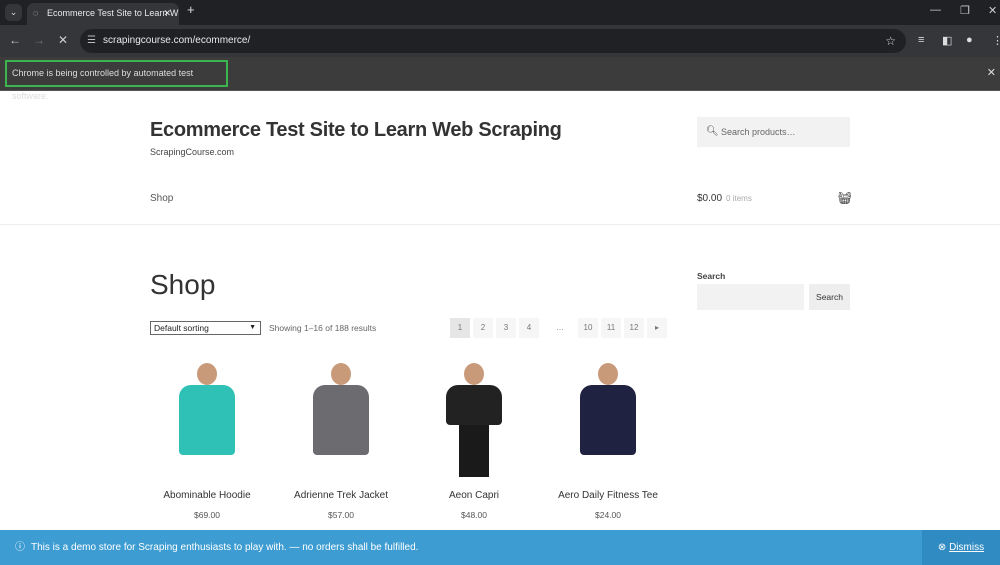 This screenshot has height=565, width=1000. I want to click on minimize-icon: —, so click(935, 10).